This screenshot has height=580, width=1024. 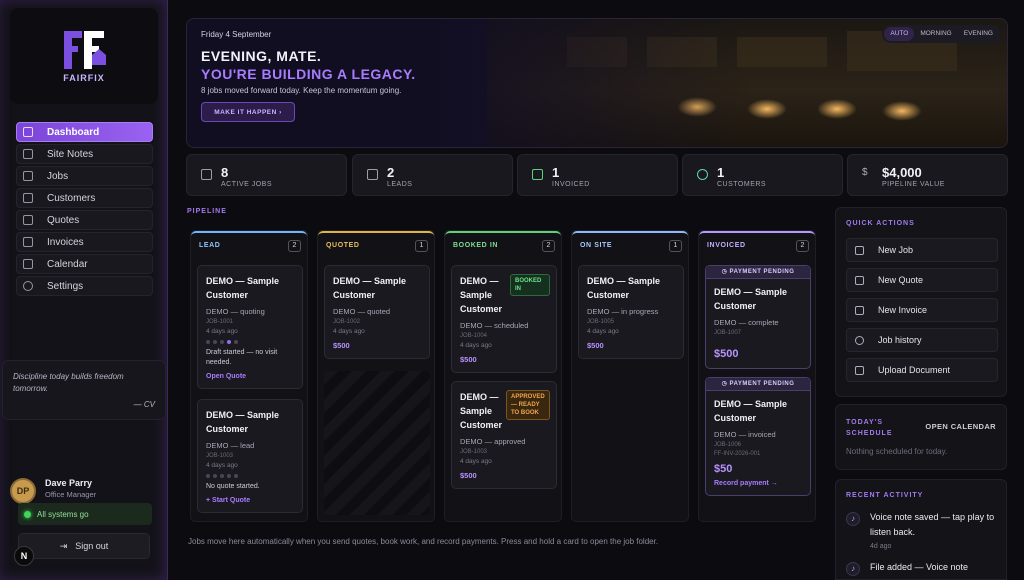 I want to click on start-quote-link: + Start Quote, so click(x=250, y=500).